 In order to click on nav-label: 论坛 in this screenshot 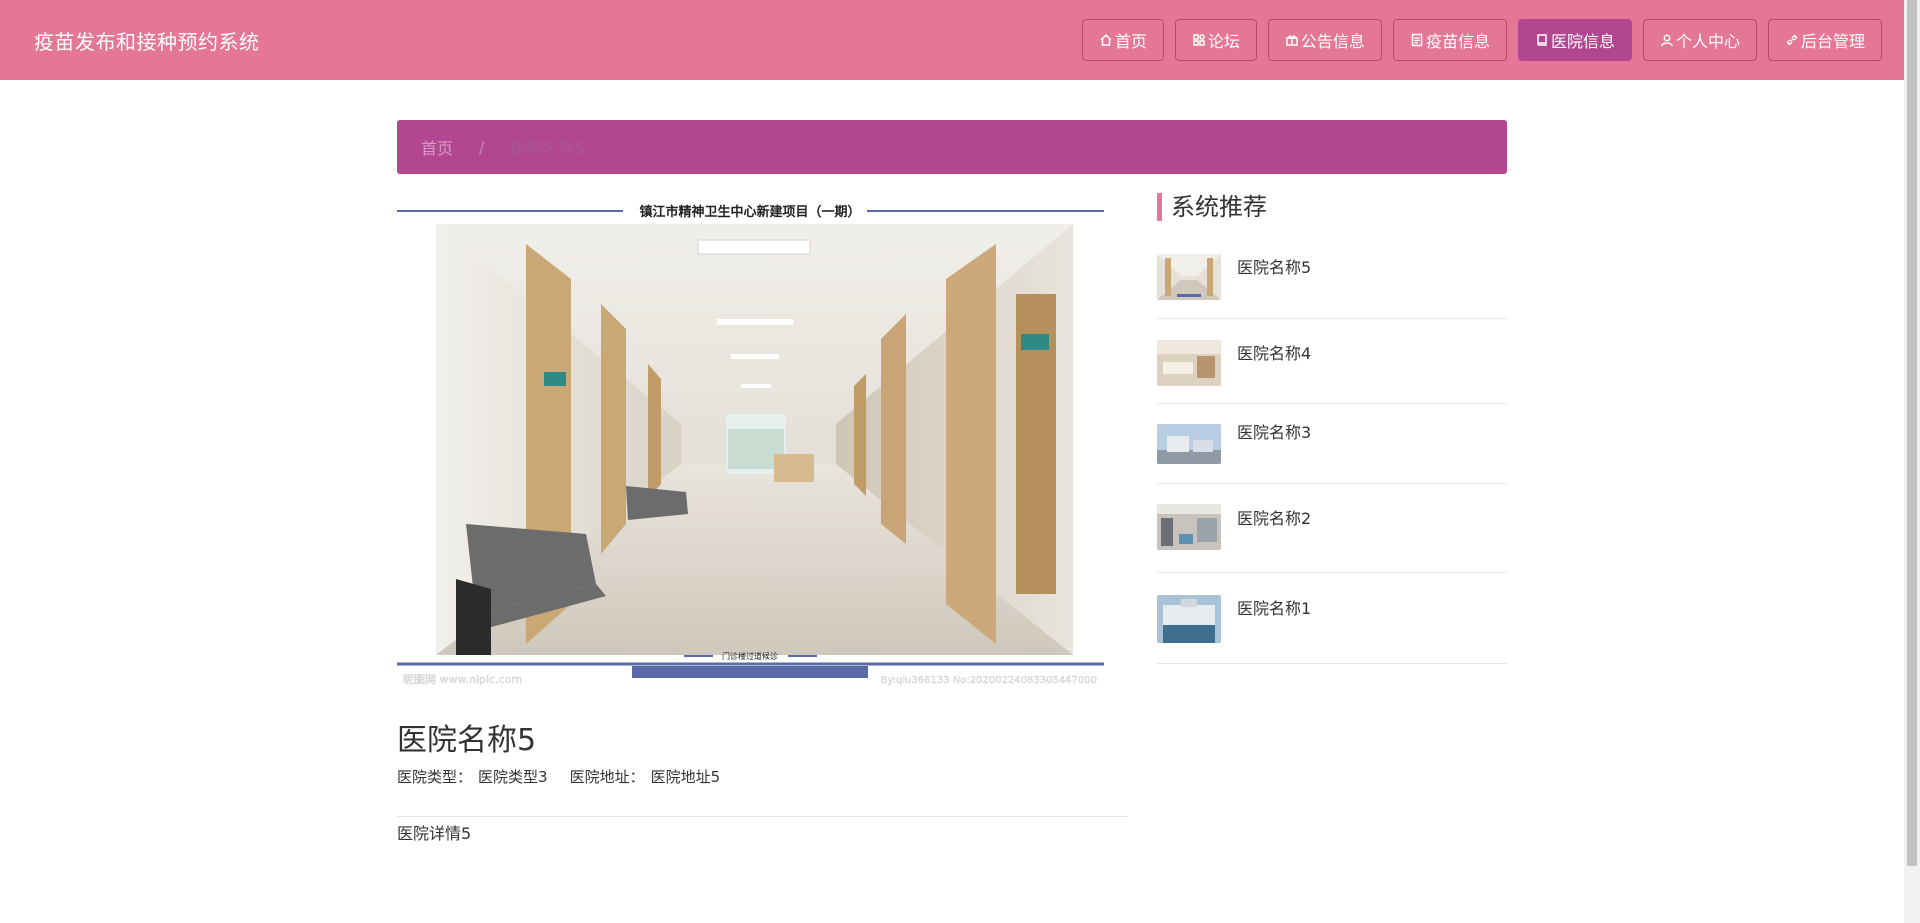, I will do `click(1223, 41)`.